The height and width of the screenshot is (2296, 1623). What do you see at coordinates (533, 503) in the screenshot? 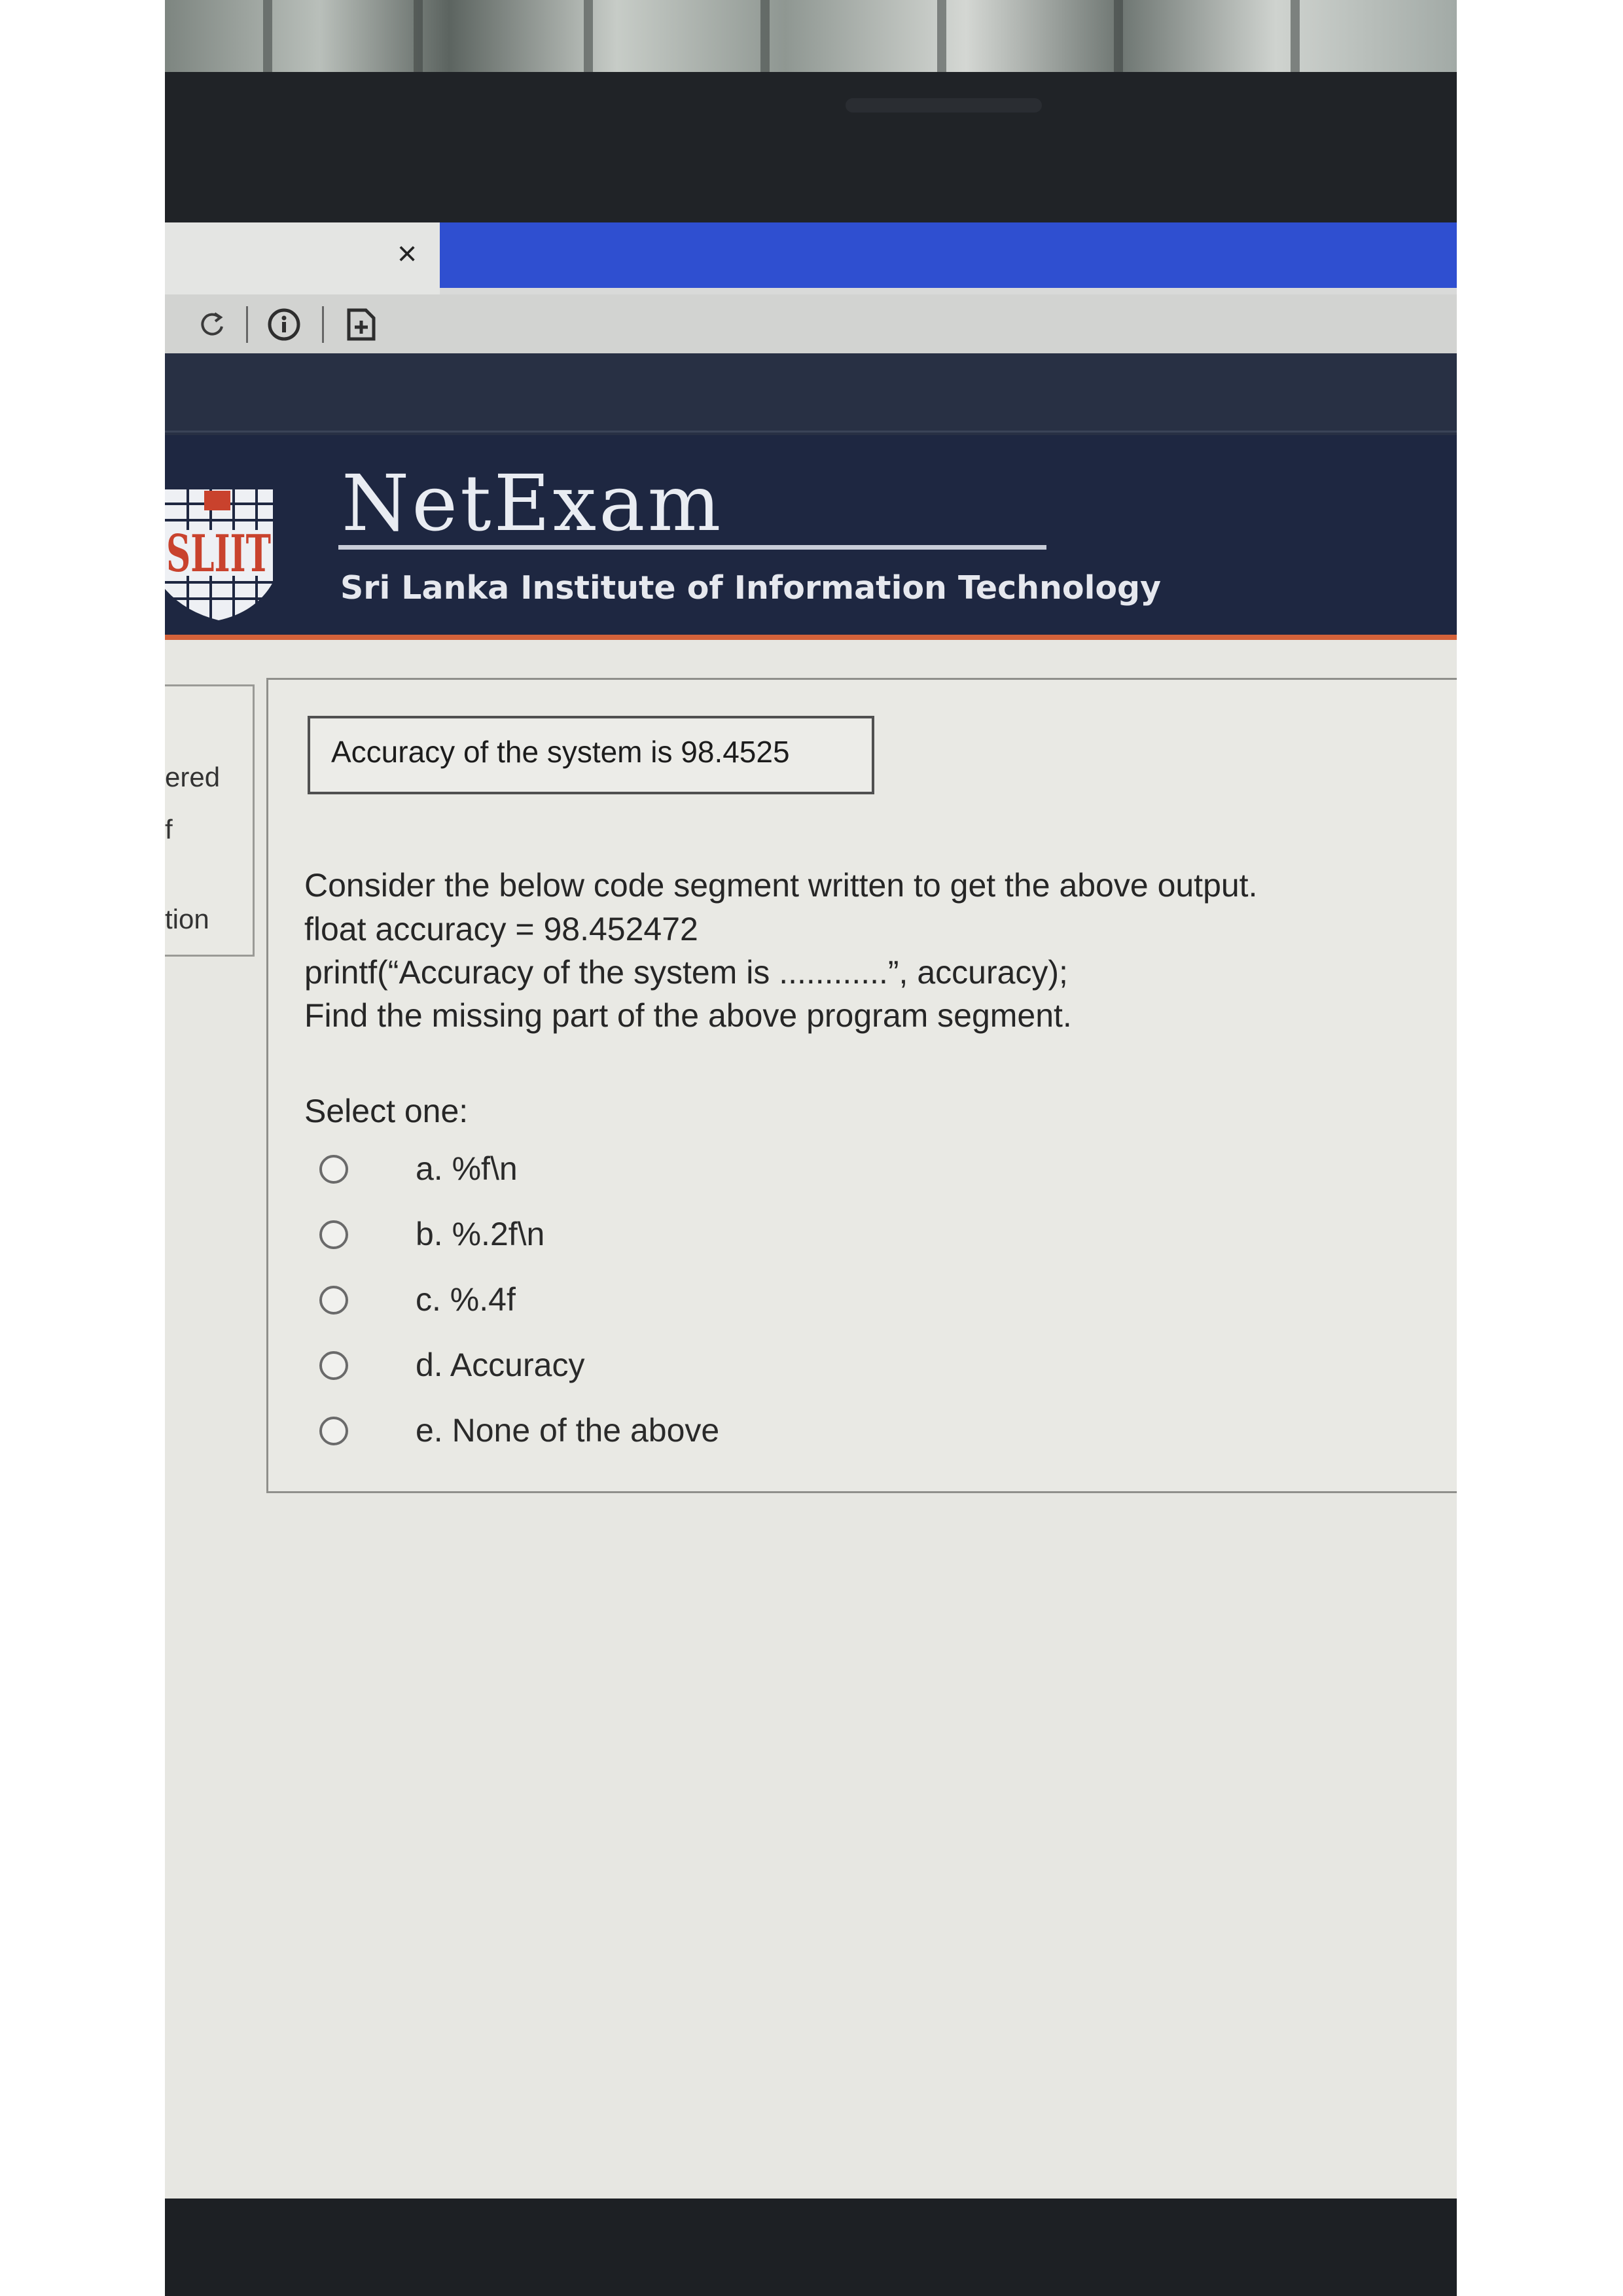
I see `brand-title: NetExam` at bounding box center [533, 503].